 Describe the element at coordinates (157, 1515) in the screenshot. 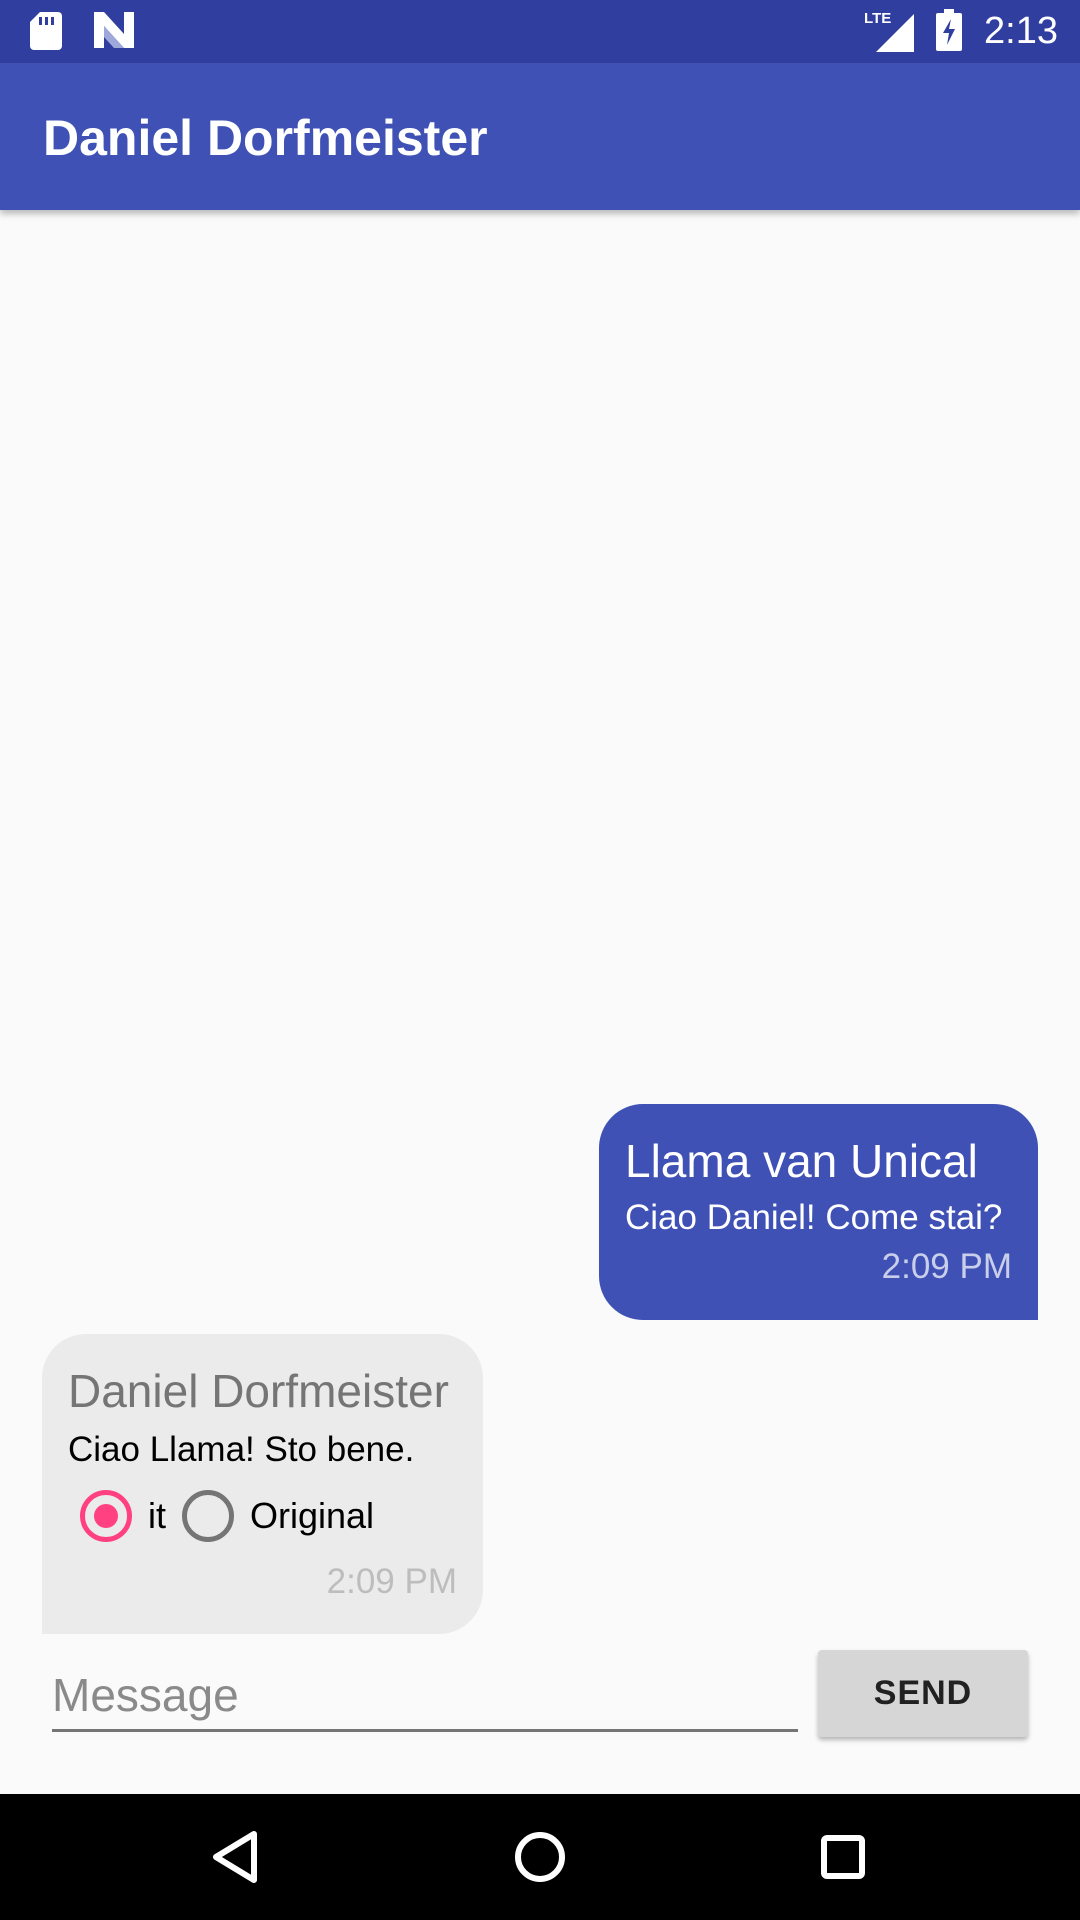

I see `radio-label: it` at that location.